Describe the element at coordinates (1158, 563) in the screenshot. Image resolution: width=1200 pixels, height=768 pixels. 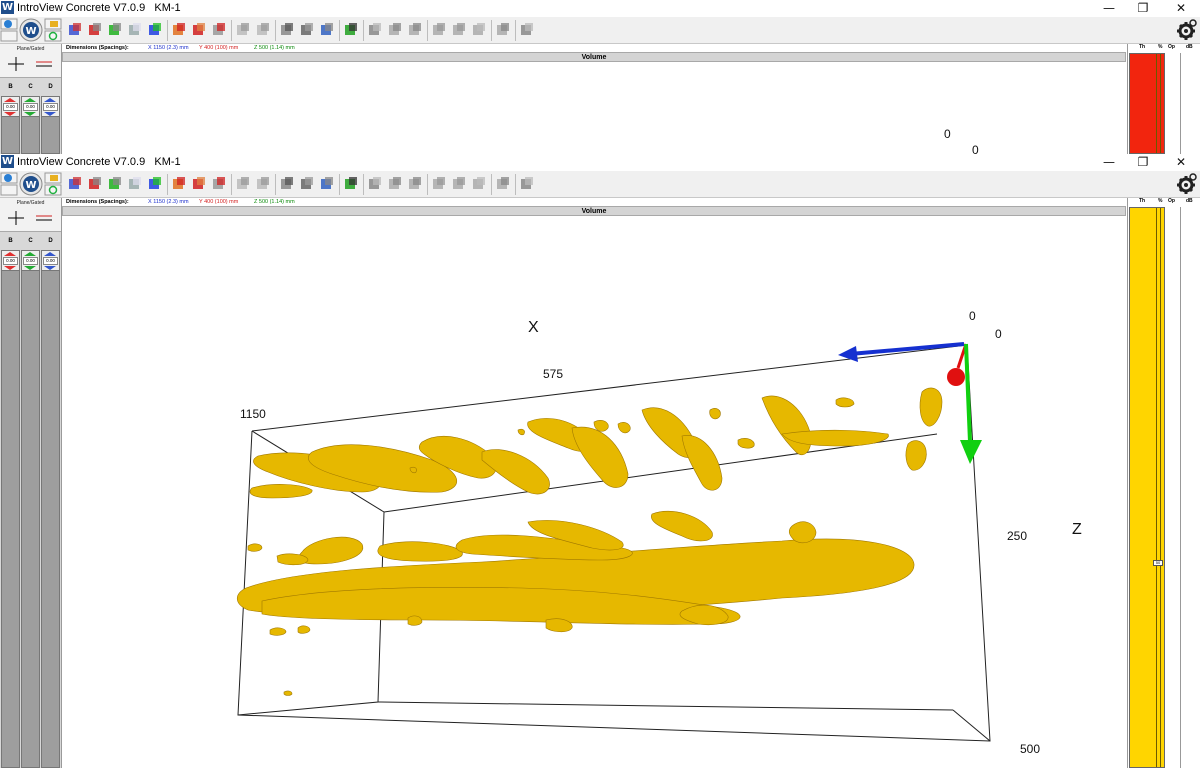
I see `threshold-slider-handle: 50` at that location.